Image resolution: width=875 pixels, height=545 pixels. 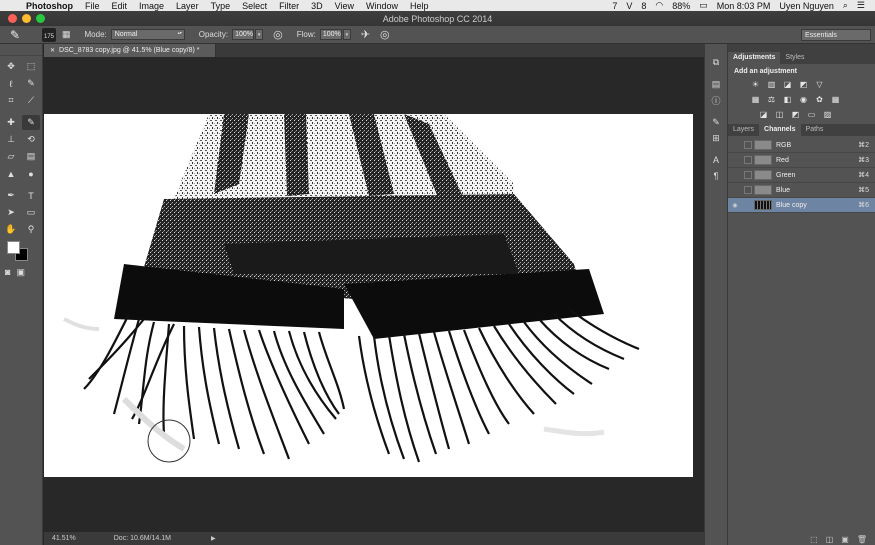 What do you see at coordinates (31, 212) in the screenshot?
I see `rectangle-tool-icon: ▭` at bounding box center [31, 212].